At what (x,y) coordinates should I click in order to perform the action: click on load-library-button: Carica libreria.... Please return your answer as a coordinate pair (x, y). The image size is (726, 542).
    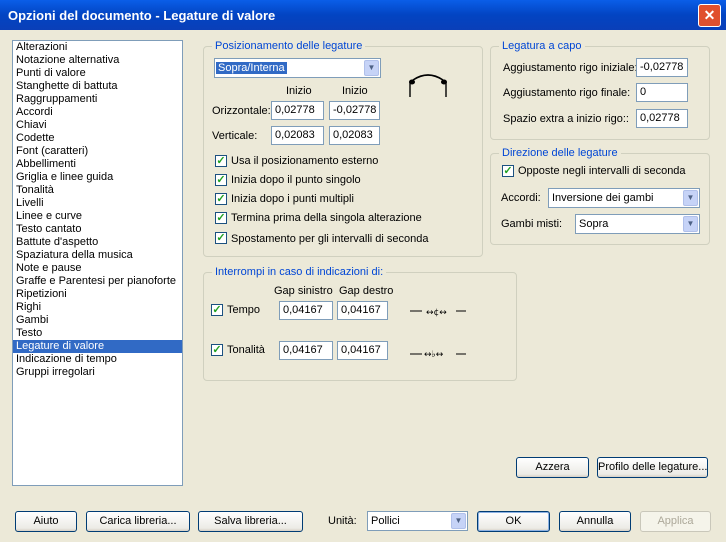
    Looking at the image, I should click on (138, 521).